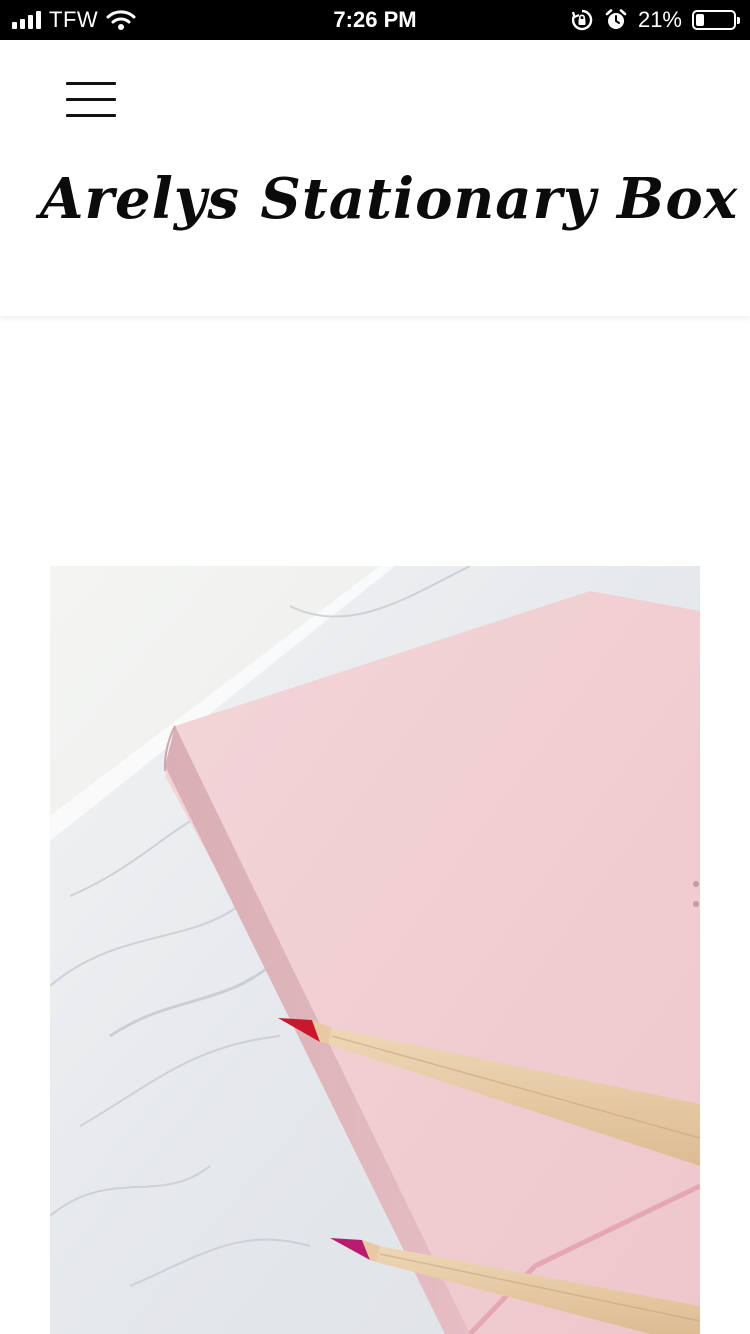 This screenshot has height=1334, width=750. Describe the element at coordinates (700, 20) in the screenshot. I see `battery-level` at that location.